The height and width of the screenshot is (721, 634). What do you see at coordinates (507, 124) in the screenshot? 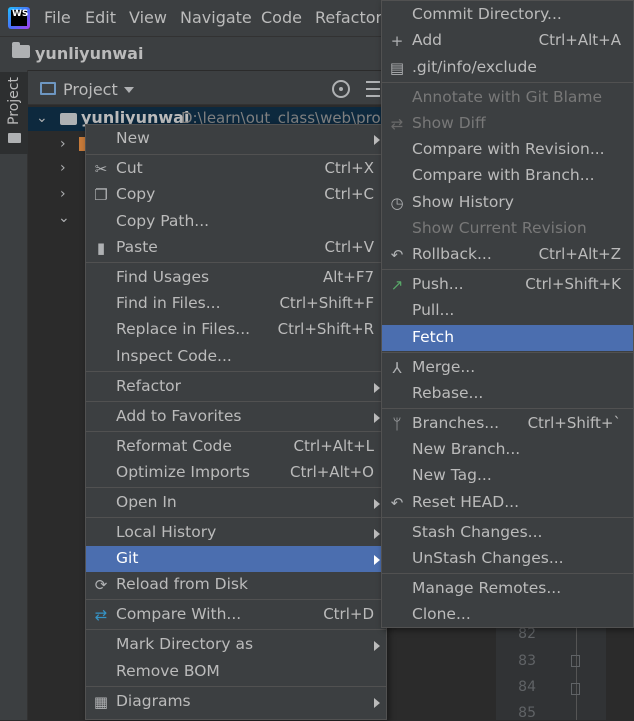
I see `menu-item-show-diff: ⇄ Show Diff` at bounding box center [507, 124].